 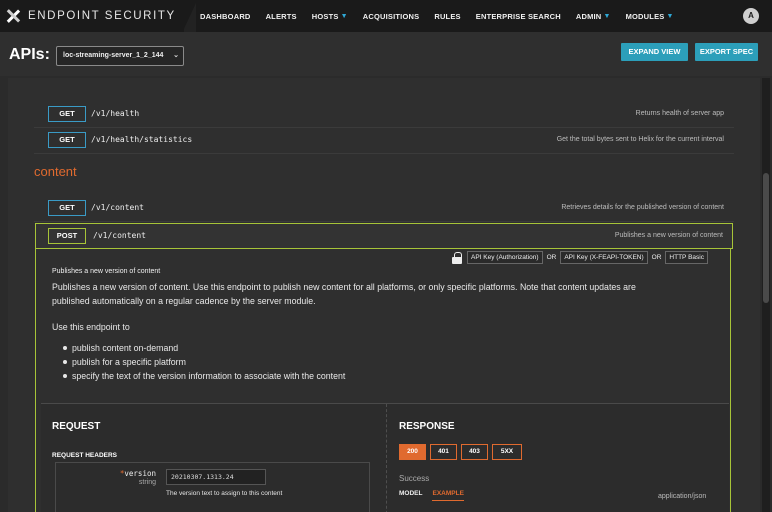 What do you see at coordinates (507, 452) in the screenshot?
I see `response-code-5xx: 5XX` at bounding box center [507, 452].